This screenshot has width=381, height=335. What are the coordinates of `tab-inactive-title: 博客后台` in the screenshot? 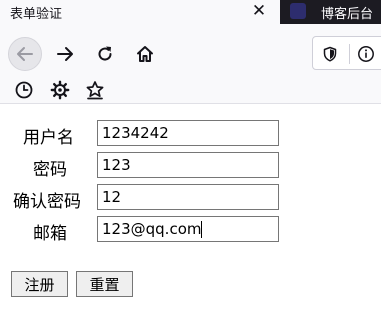 It's located at (347, 14).